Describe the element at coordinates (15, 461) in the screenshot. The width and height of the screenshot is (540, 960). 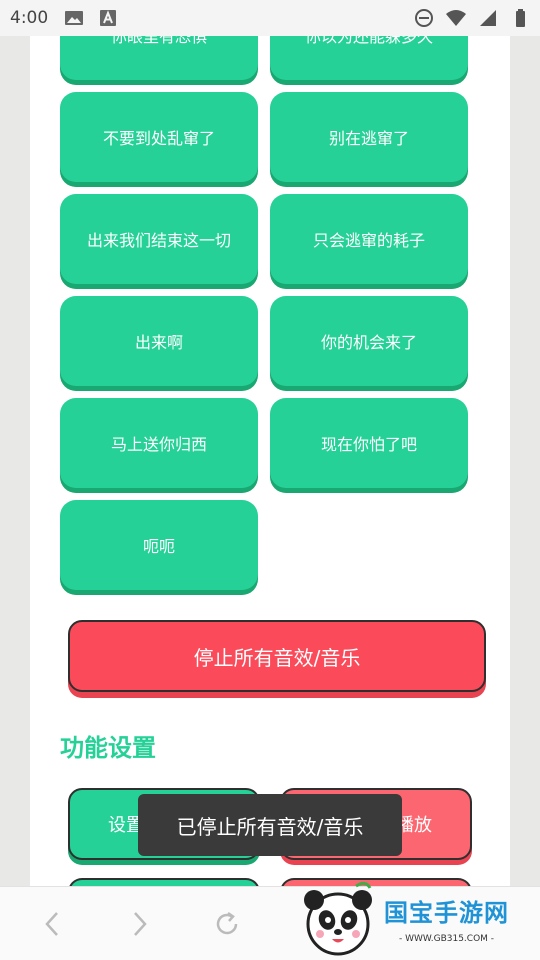
I see `page-gutter-left` at that location.